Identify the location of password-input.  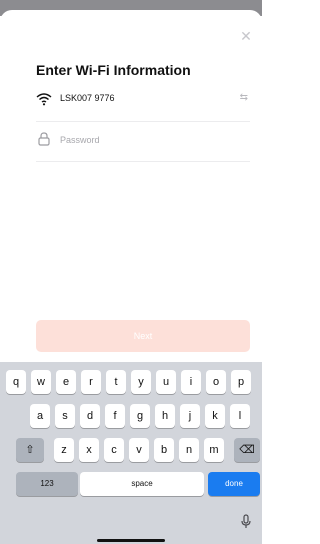
(145, 140).